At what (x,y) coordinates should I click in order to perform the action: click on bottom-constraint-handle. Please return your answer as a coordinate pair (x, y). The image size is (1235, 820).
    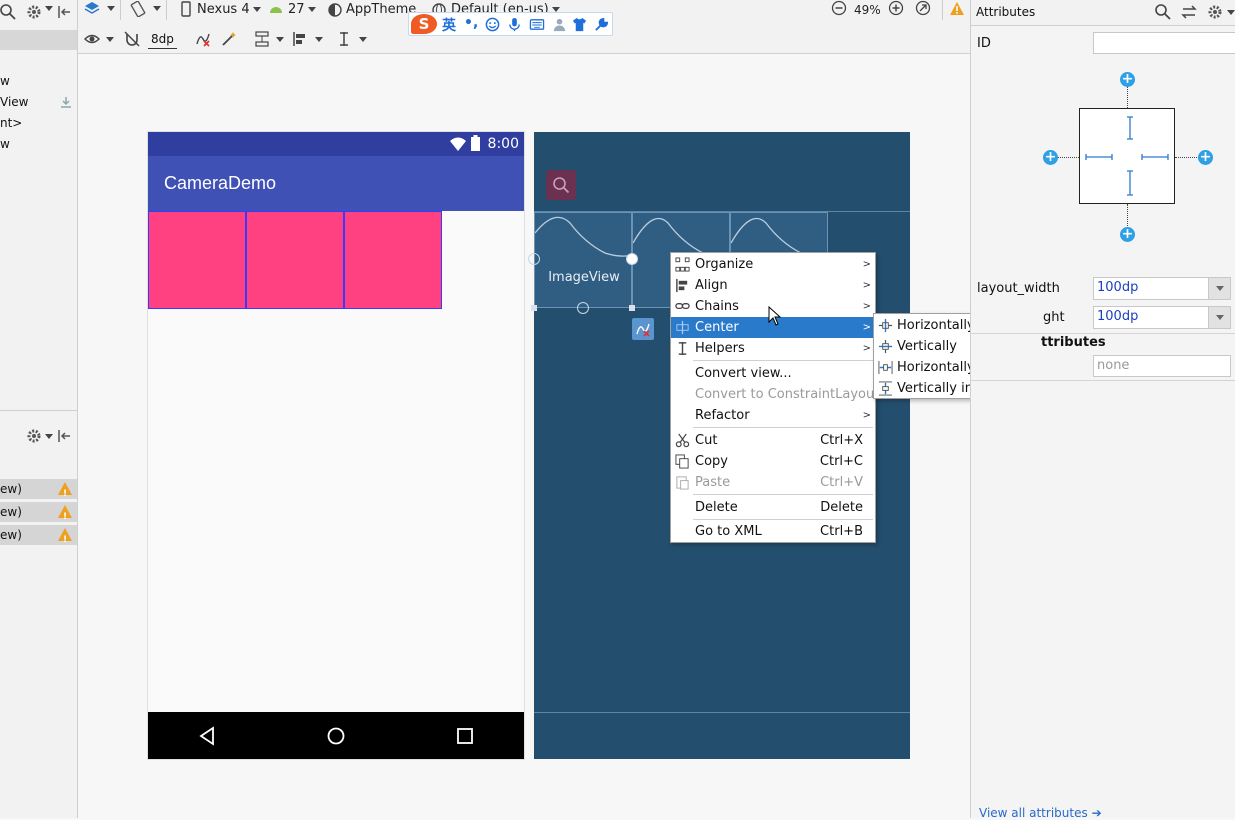
    Looking at the image, I should click on (583, 308).